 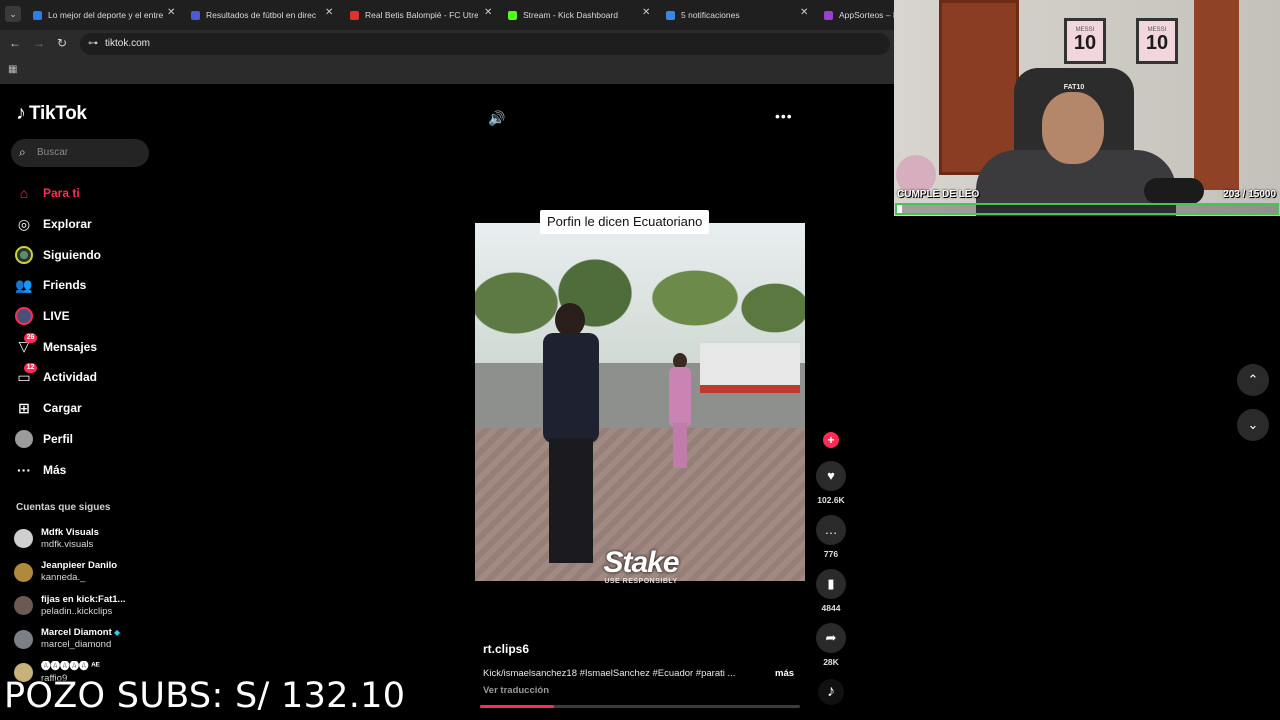 I want to click on browser-tab: AppSorteos – Li, so click(x=859, y=15).